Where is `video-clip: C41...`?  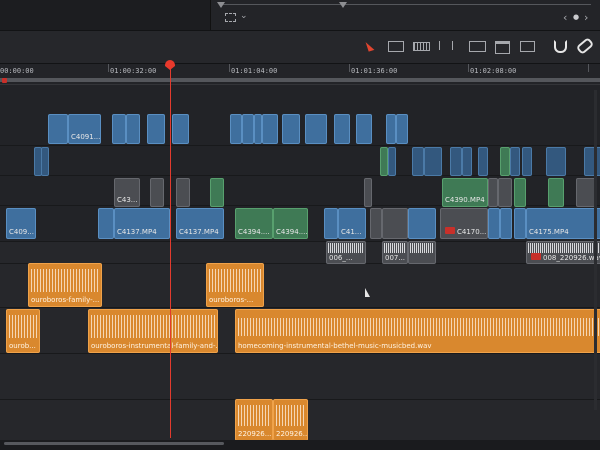 video-clip: C41... is located at coordinates (352, 223).